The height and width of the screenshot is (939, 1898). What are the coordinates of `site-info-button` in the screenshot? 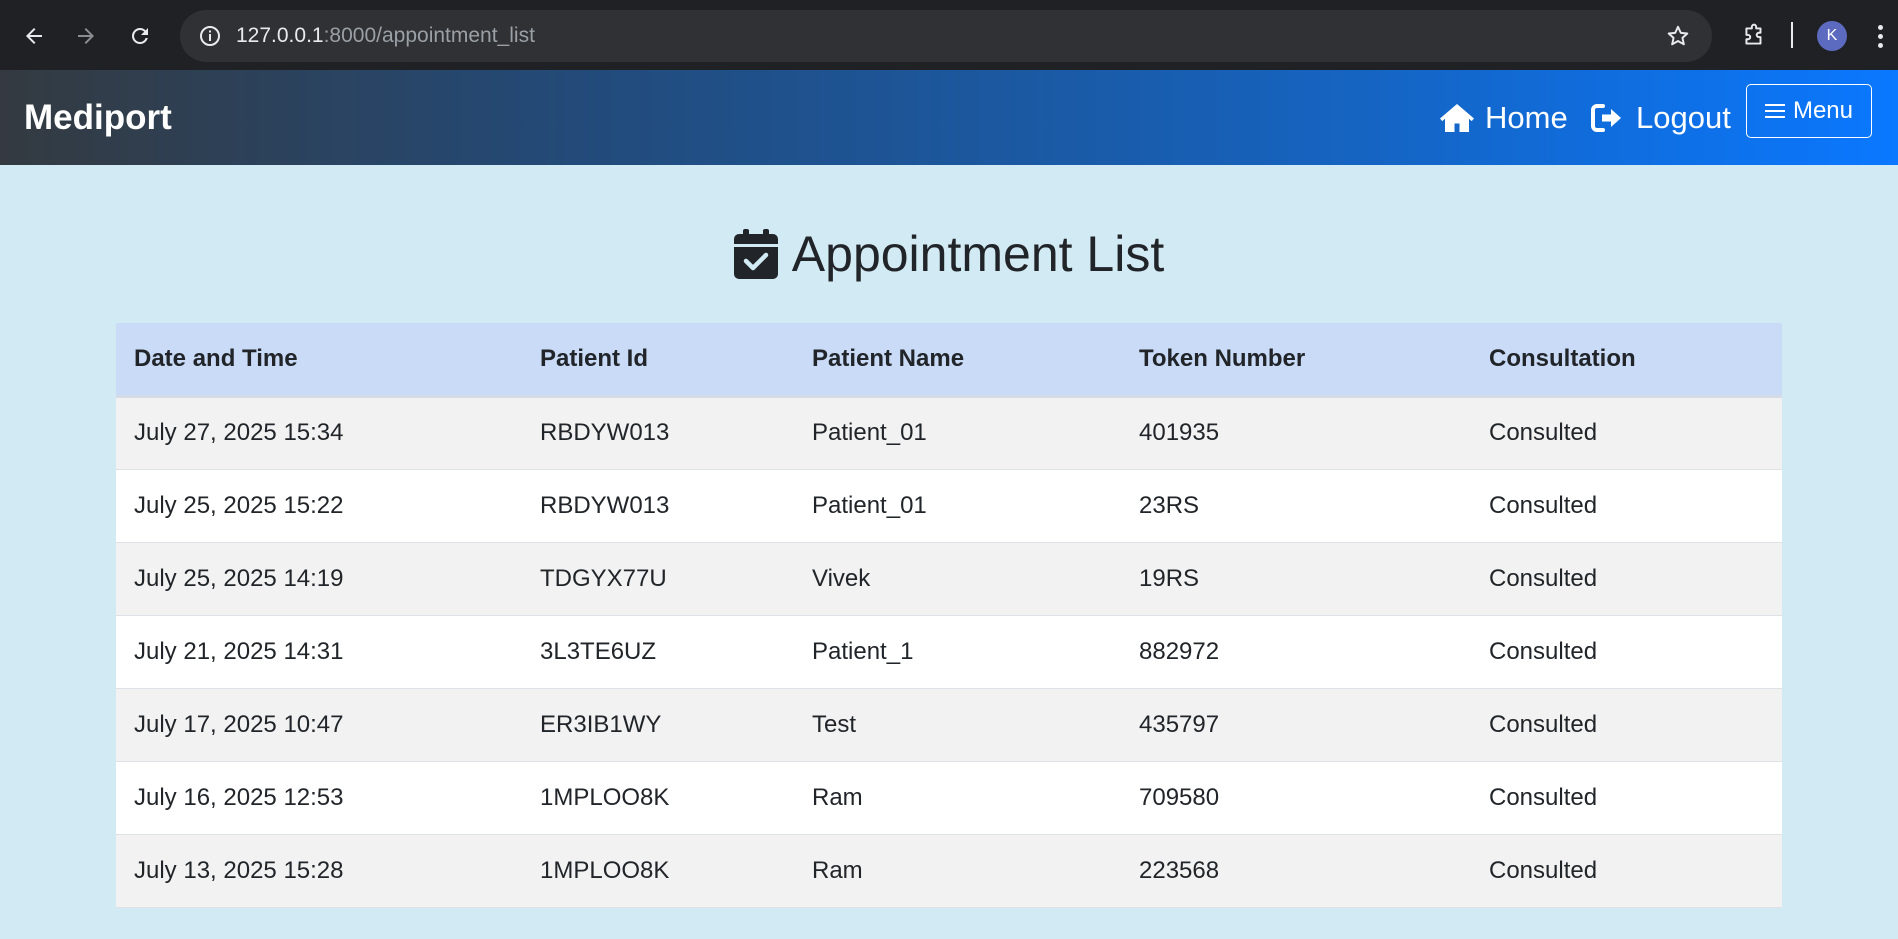 It's located at (210, 36).